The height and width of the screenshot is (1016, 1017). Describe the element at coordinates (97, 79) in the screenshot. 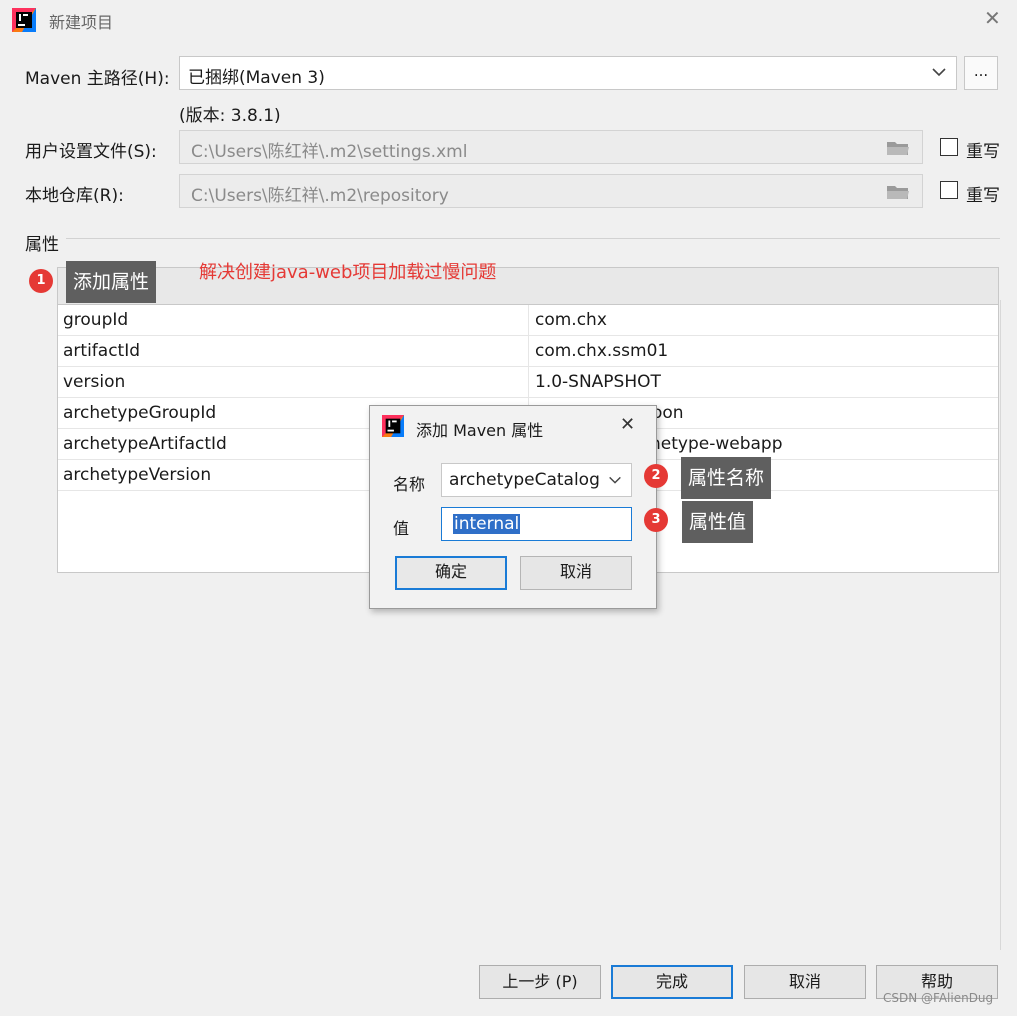

I see `maven-home-label: Maven 主路径(H):` at that location.